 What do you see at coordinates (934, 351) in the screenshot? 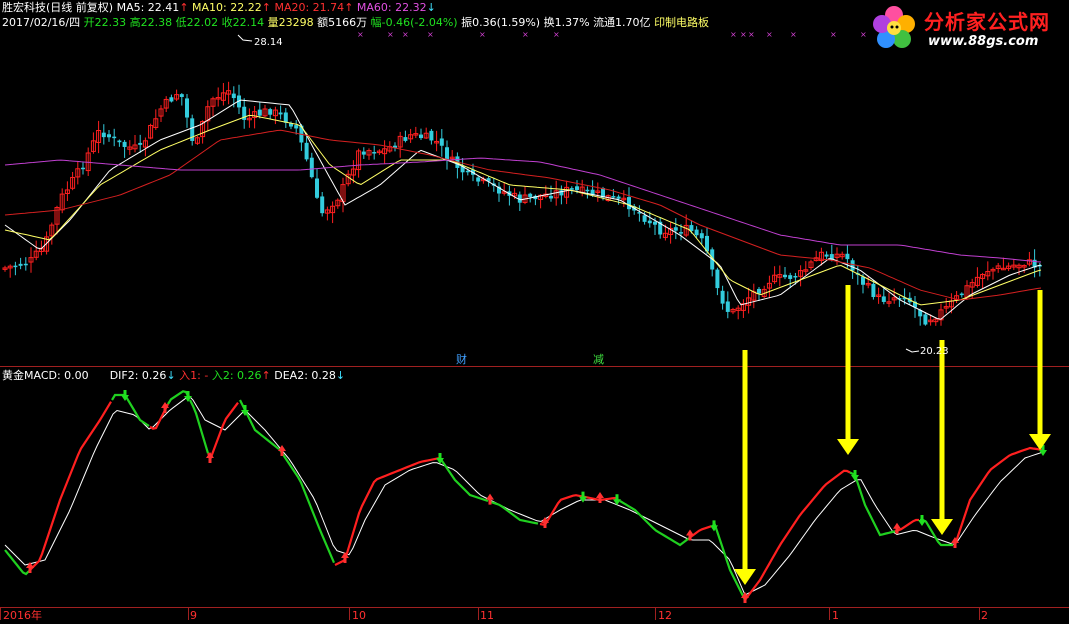
I see `low-price-label: 20.23` at bounding box center [934, 351].